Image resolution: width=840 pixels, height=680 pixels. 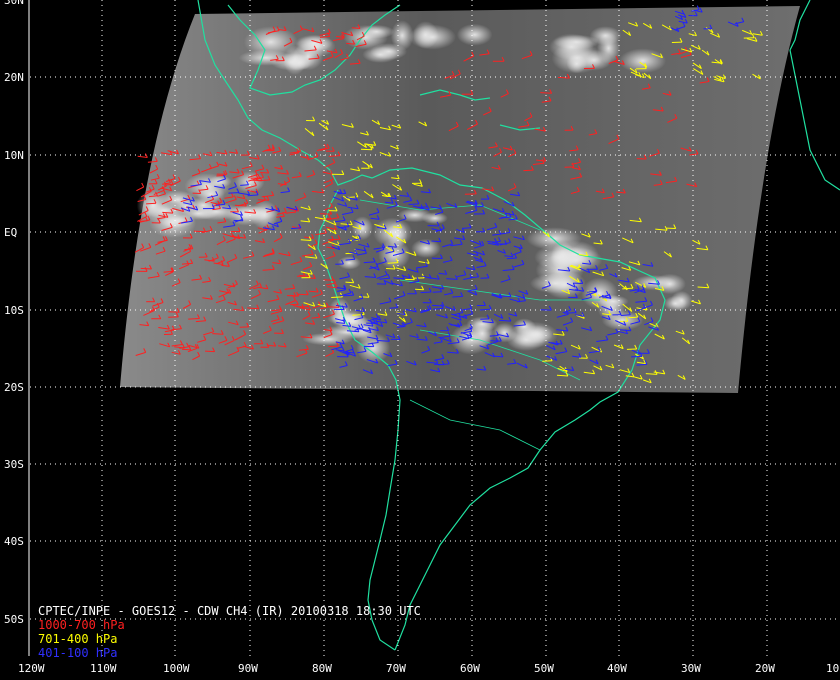 I want to click on lat-label: 30S, so click(x=14, y=464).